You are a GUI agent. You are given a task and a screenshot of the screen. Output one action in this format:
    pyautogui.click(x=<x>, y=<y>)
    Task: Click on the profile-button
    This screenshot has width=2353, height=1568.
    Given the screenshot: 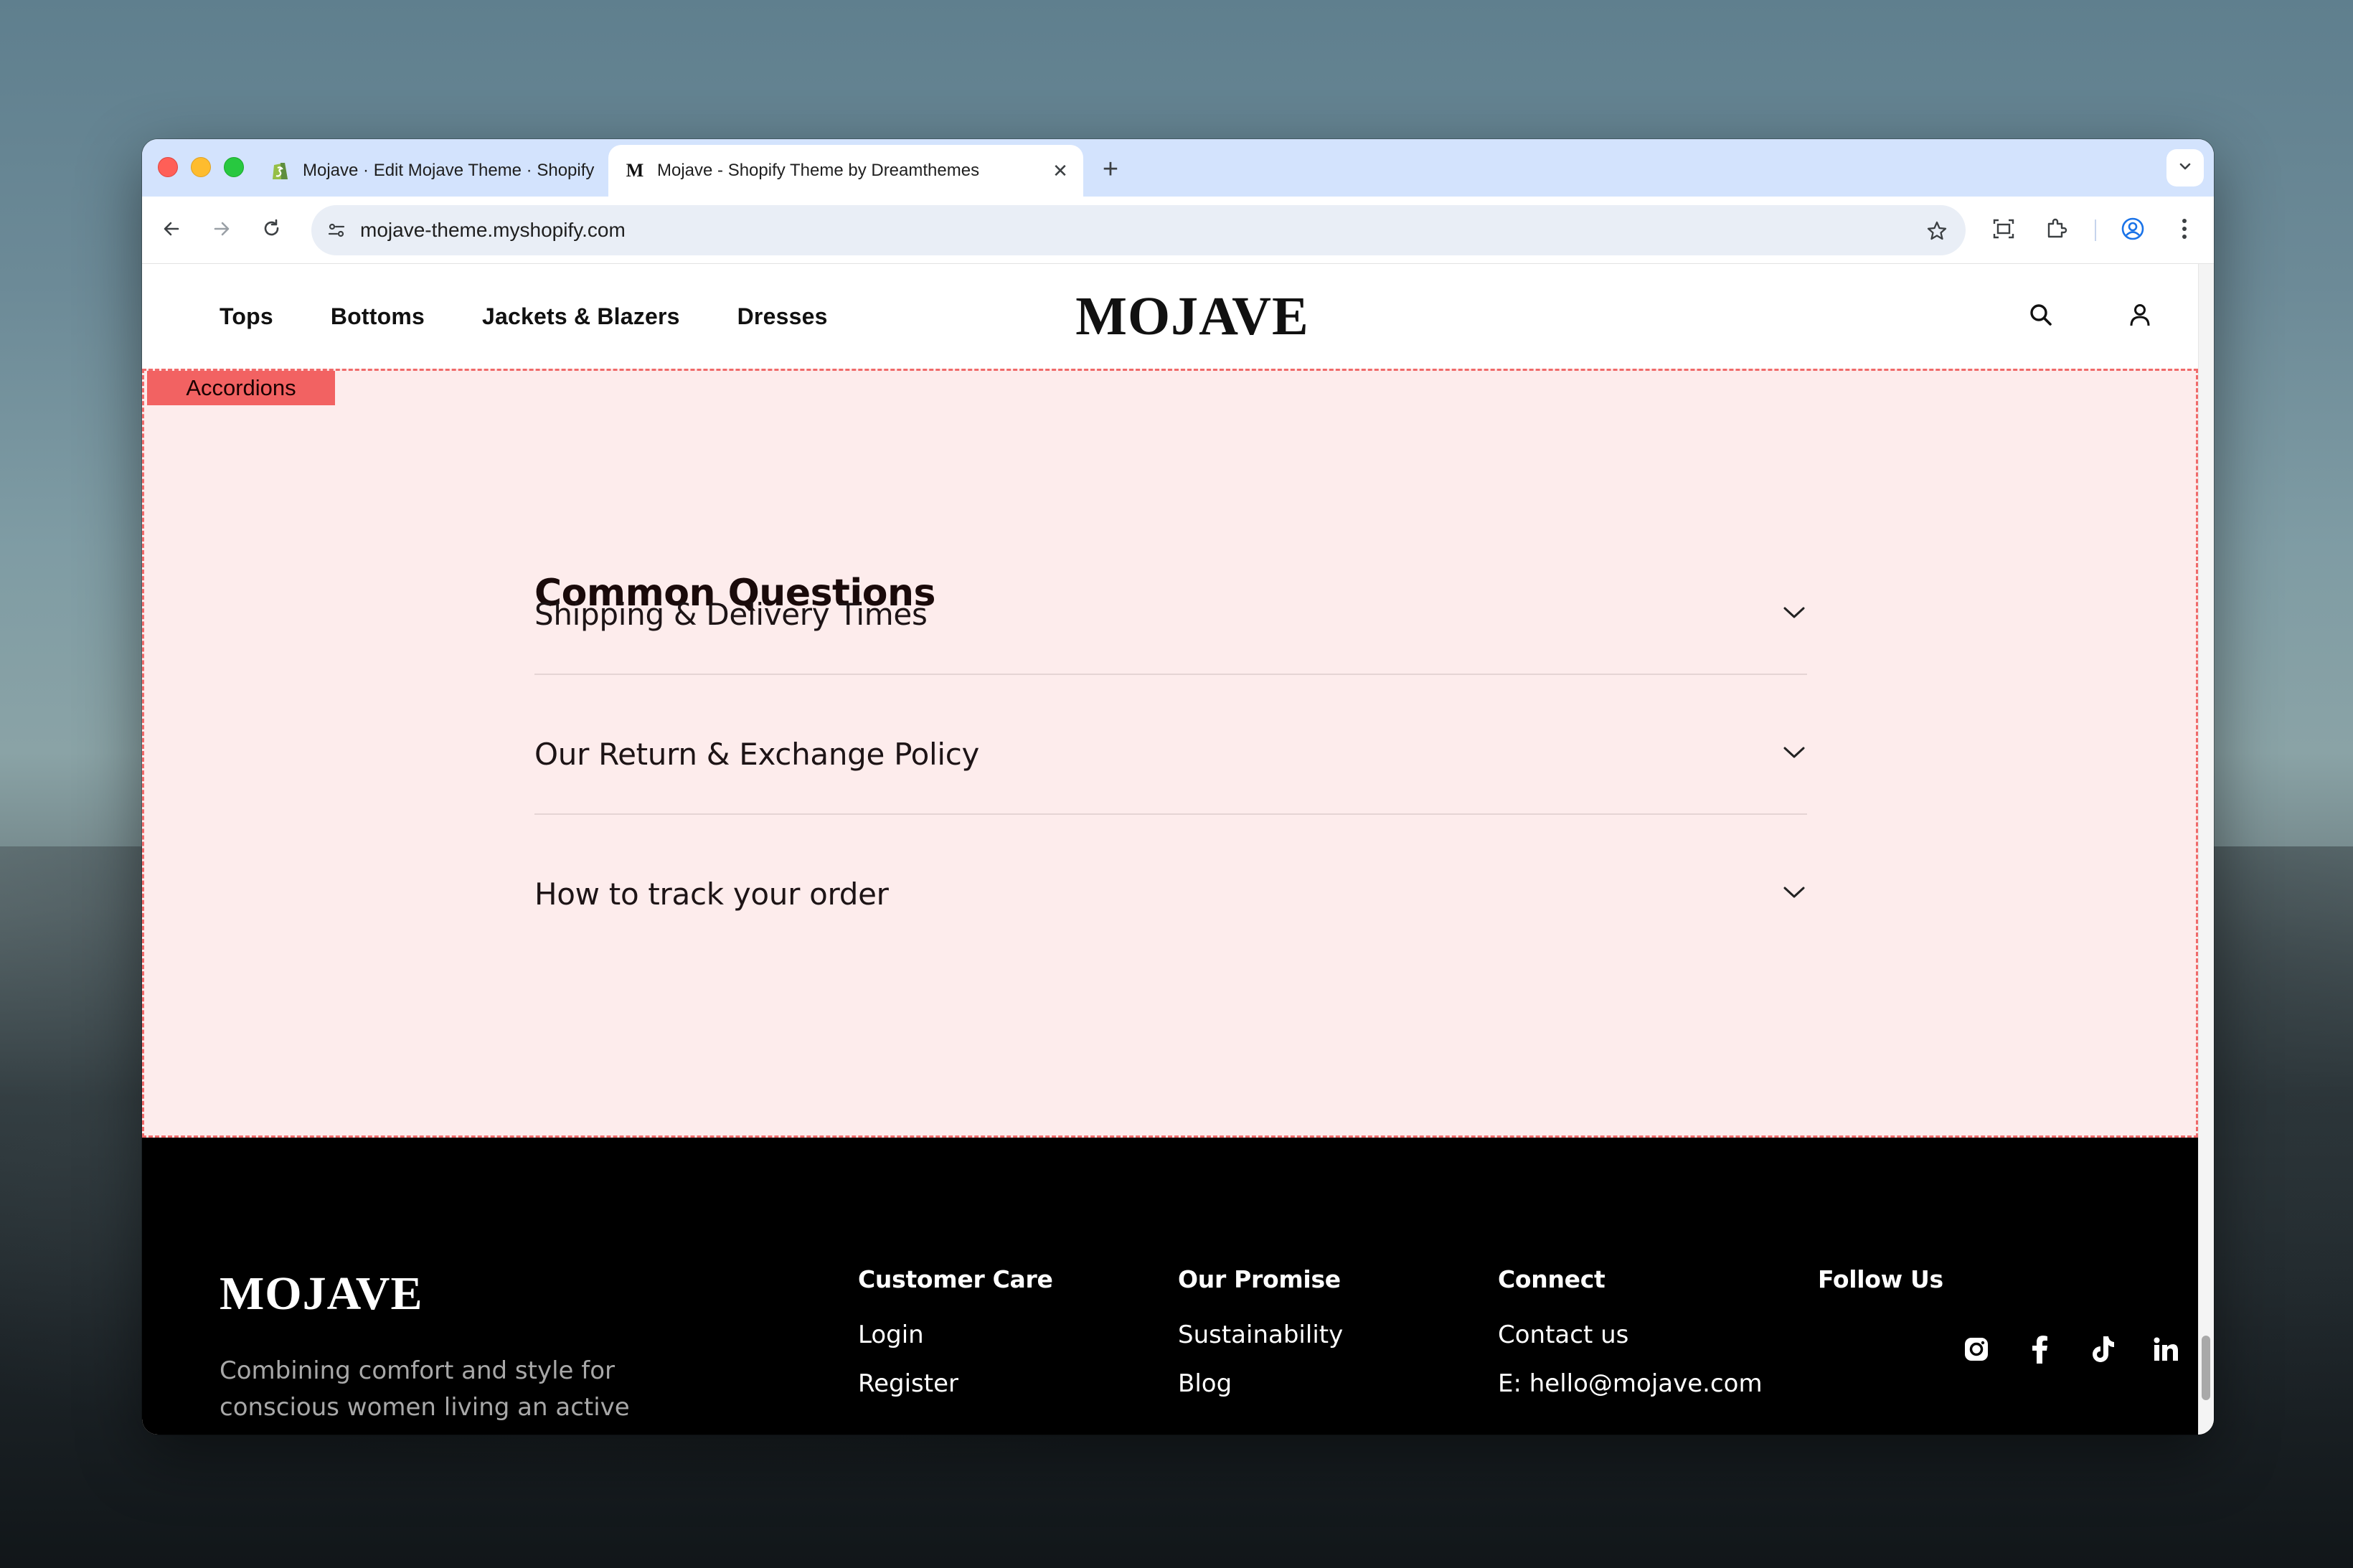 What is the action you would take?
    pyautogui.click(x=2133, y=230)
    